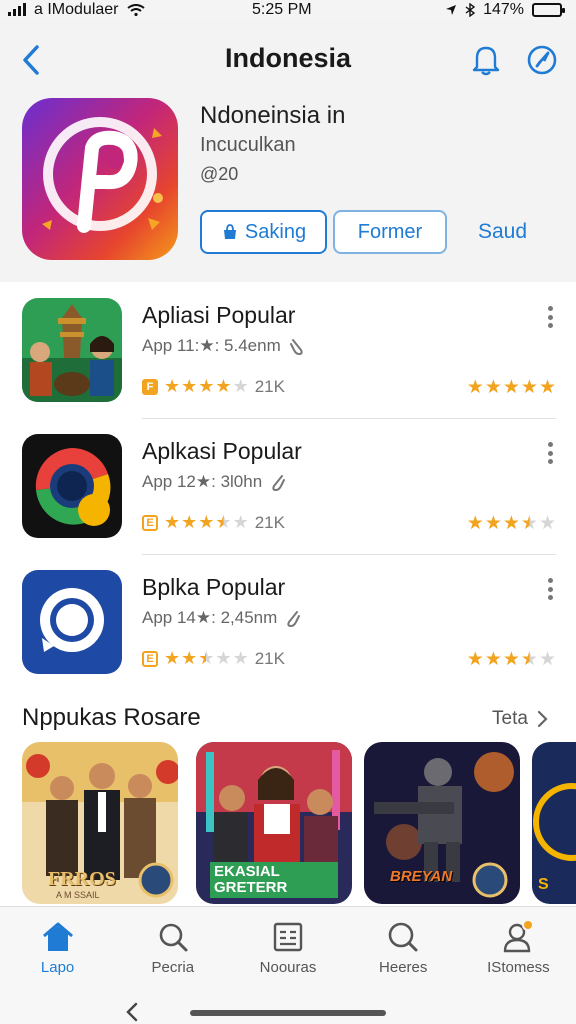 The width and height of the screenshot is (576, 1024). What do you see at coordinates (421, 876) in the screenshot?
I see `card-caption: BREYAN` at bounding box center [421, 876].